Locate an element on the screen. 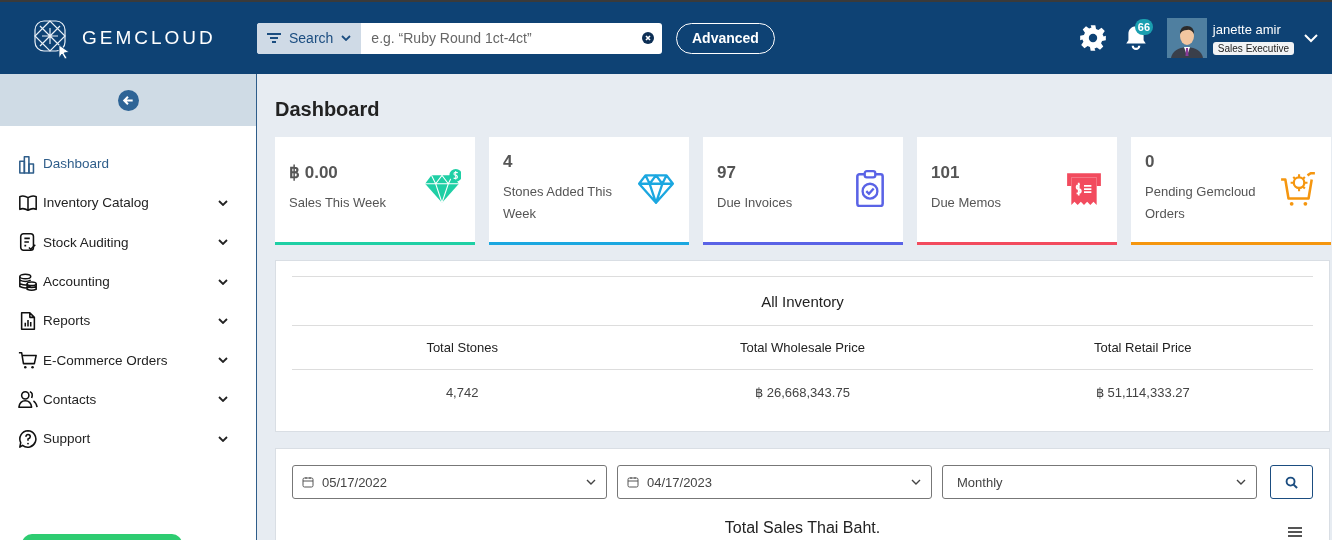 This screenshot has height=540, width=1332. role-tag: Sales Executive is located at coordinates (1253, 48).